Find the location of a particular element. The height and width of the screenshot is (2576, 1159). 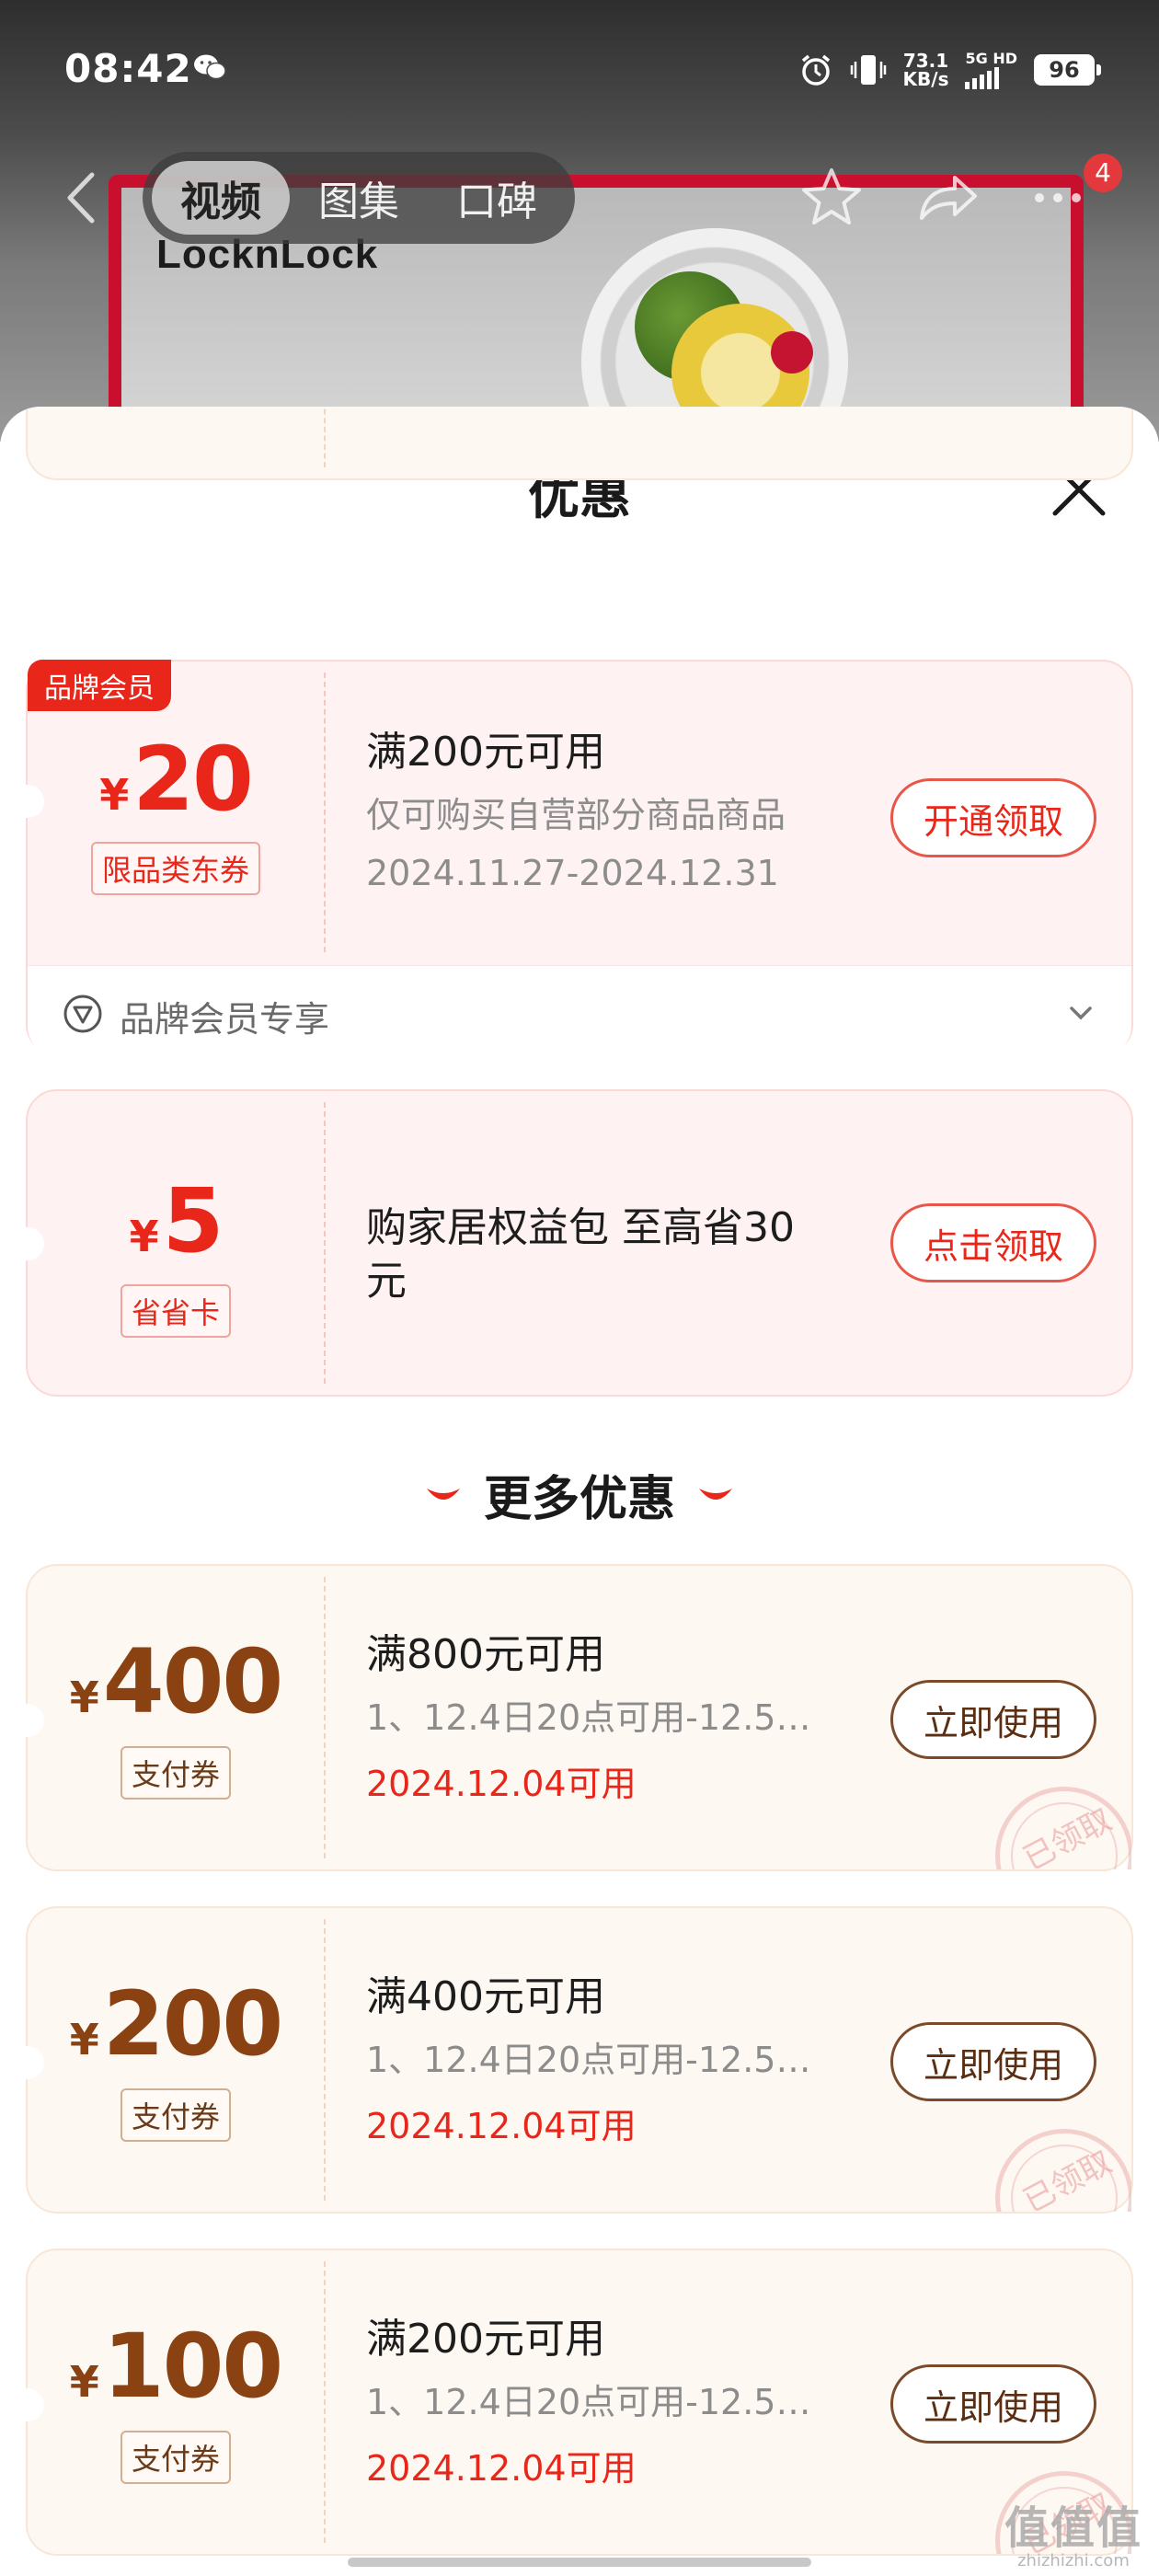

tab-video: 视频 is located at coordinates (221, 198).